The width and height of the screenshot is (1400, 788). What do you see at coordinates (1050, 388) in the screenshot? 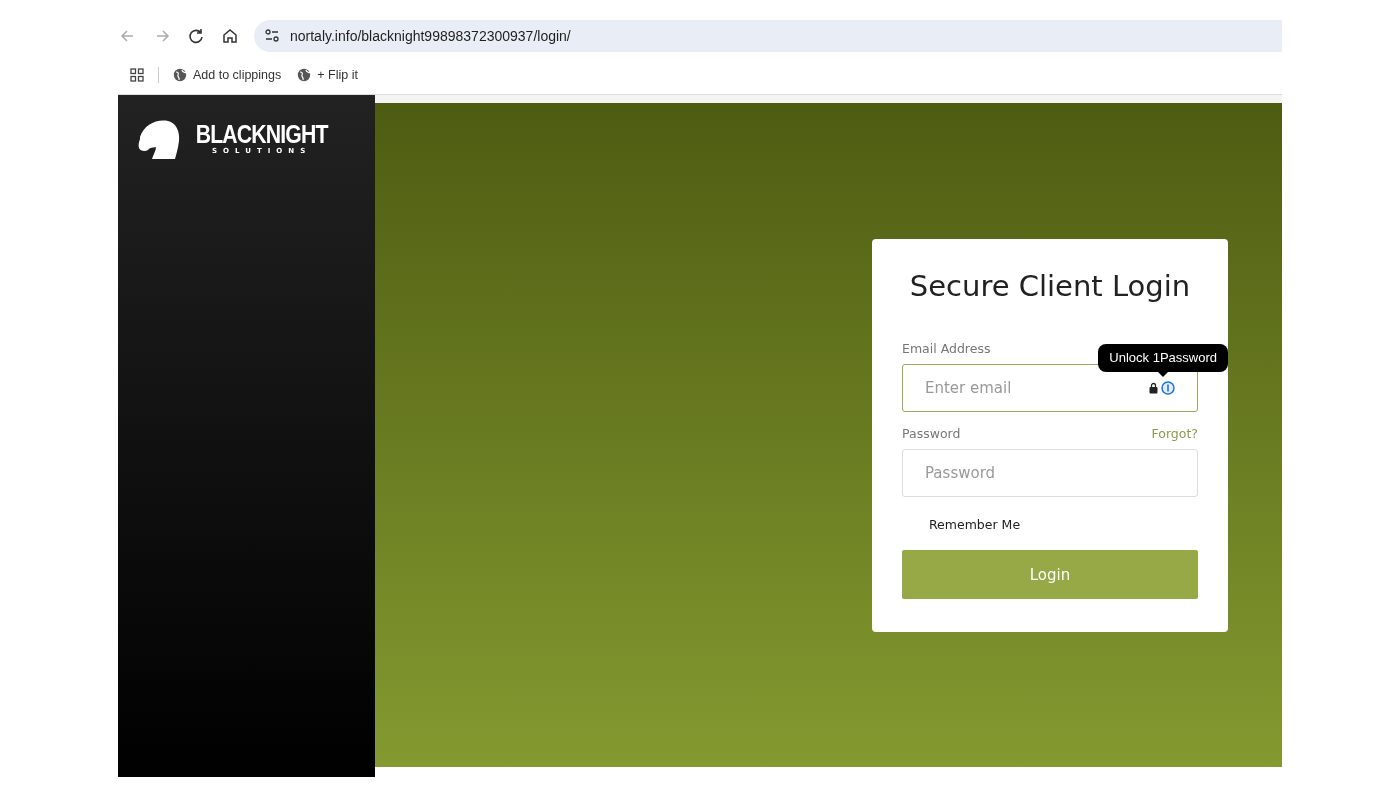
I see `email-field: Enter email` at bounding box center [1050, 388].